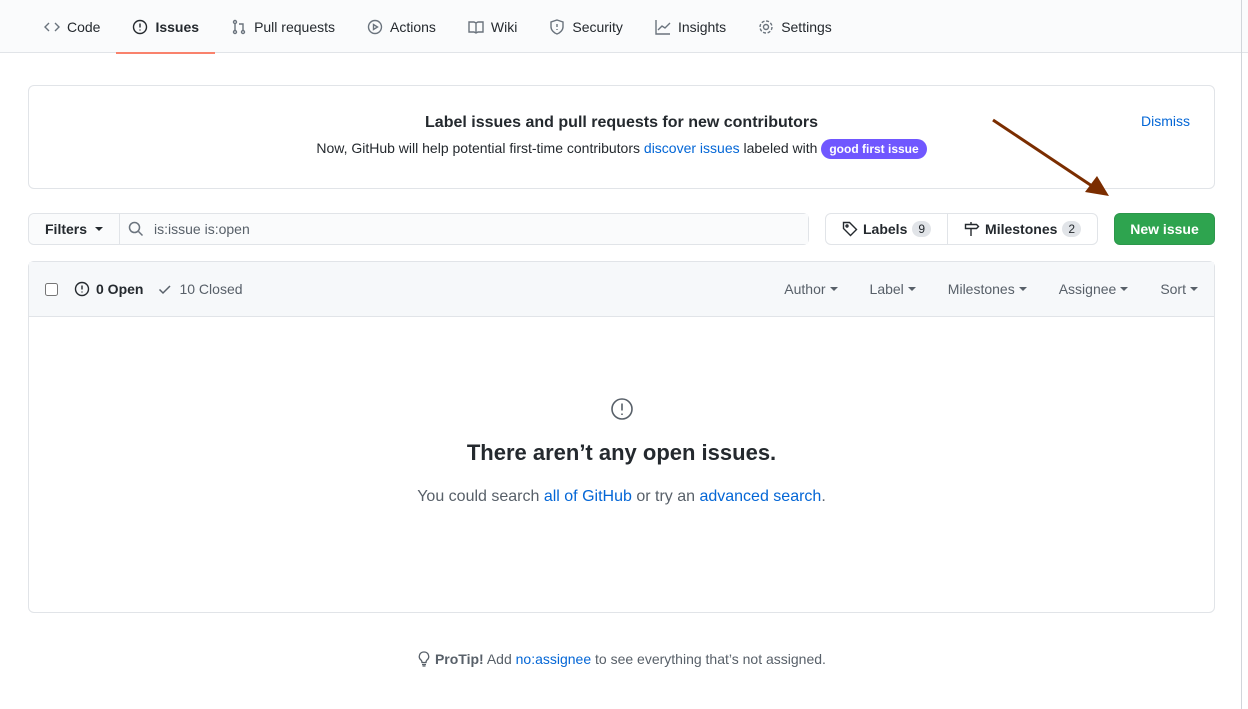 Image resolution: width=1248 pixels, height=709 pixels. I want to click on book-icon, so click(476, 27).